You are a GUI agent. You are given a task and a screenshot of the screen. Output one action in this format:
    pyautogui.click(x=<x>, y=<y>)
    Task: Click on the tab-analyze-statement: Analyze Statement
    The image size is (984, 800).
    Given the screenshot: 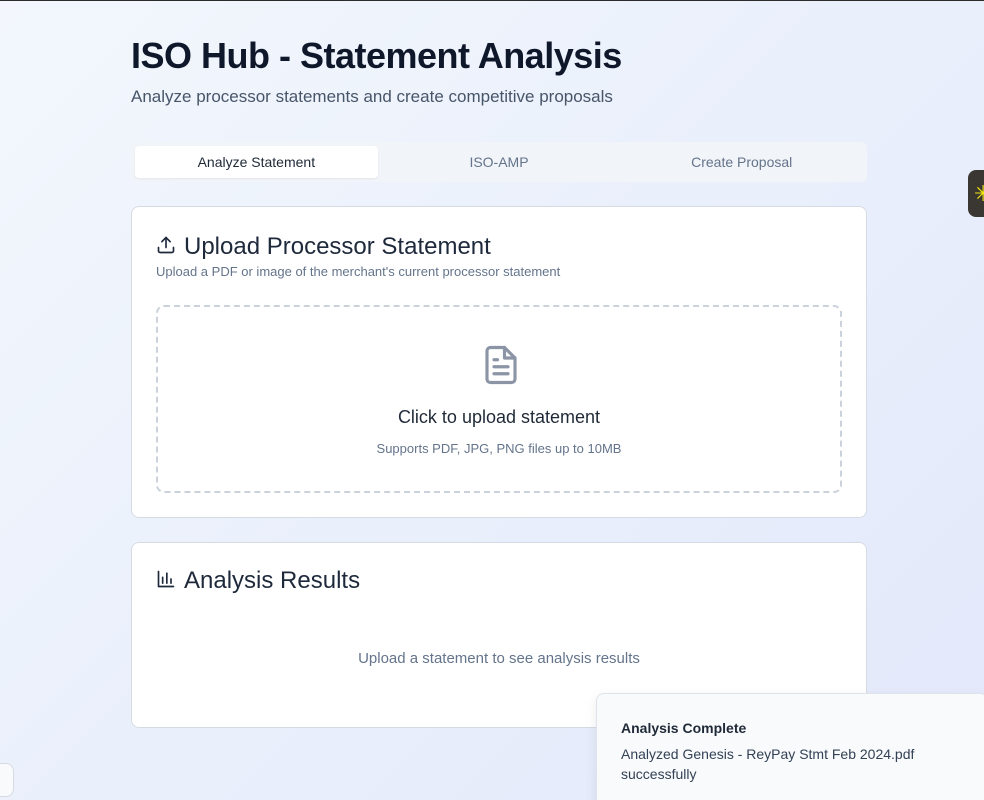 What is the action you would take?
    pyautogui.click(x=256, y=162)
    